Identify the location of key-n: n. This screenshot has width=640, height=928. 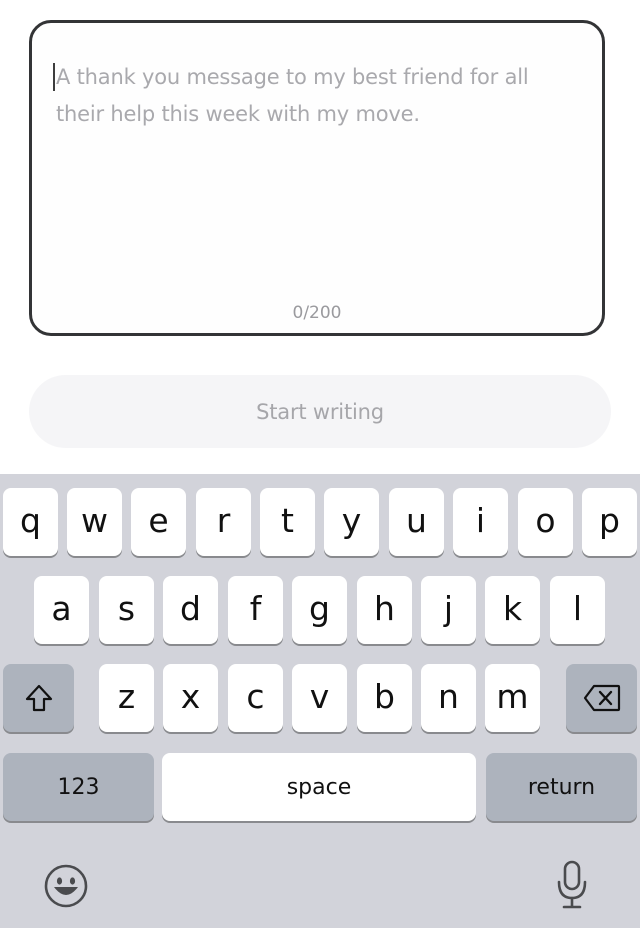
(448, 698).